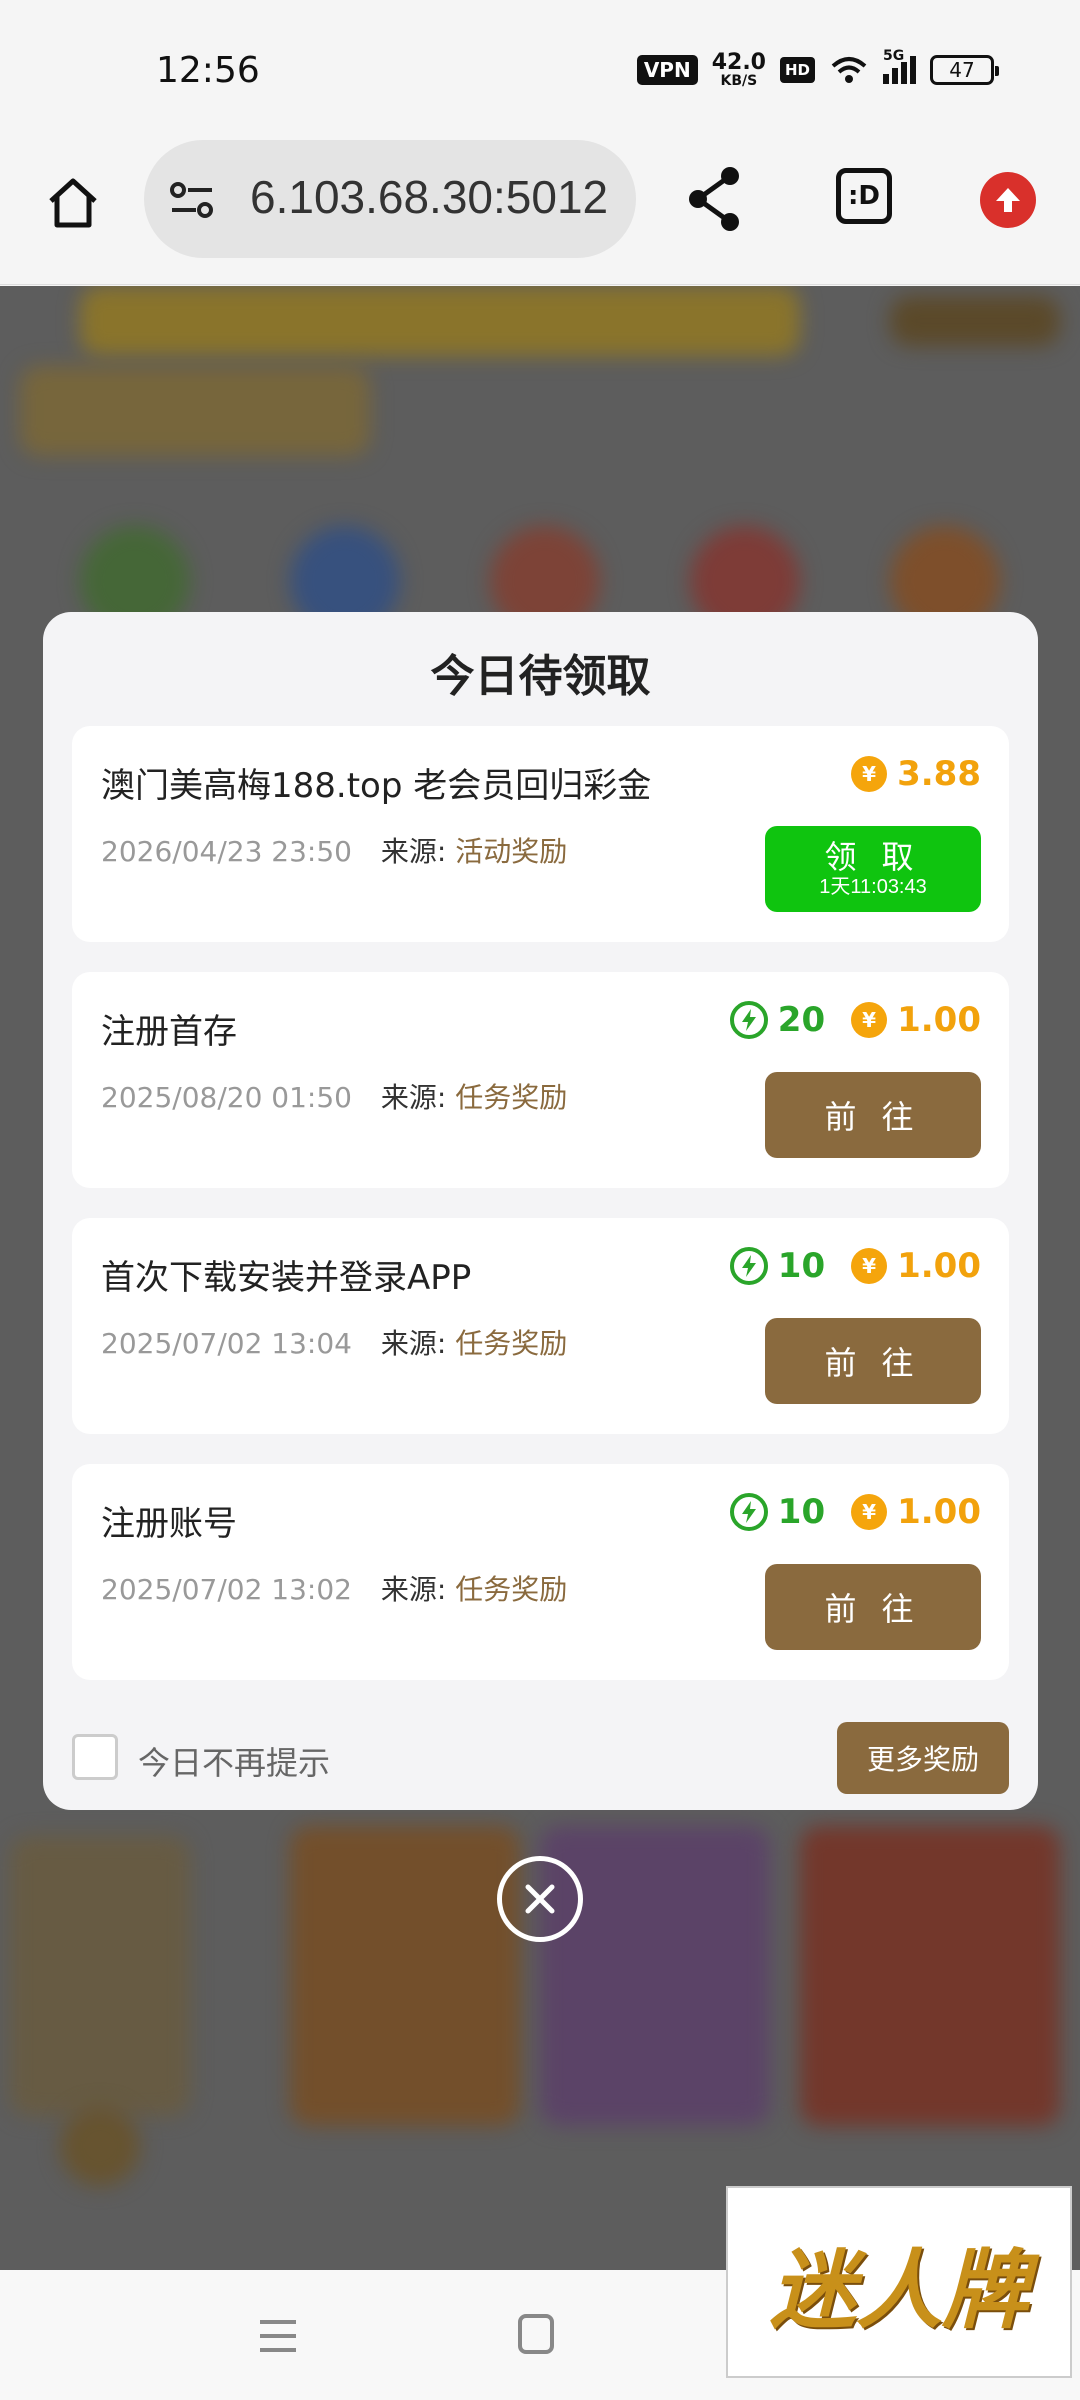 The height and width of the screenshot is (2400, 1080). I want to click on arrow-up-icon, so click(1008, 200).